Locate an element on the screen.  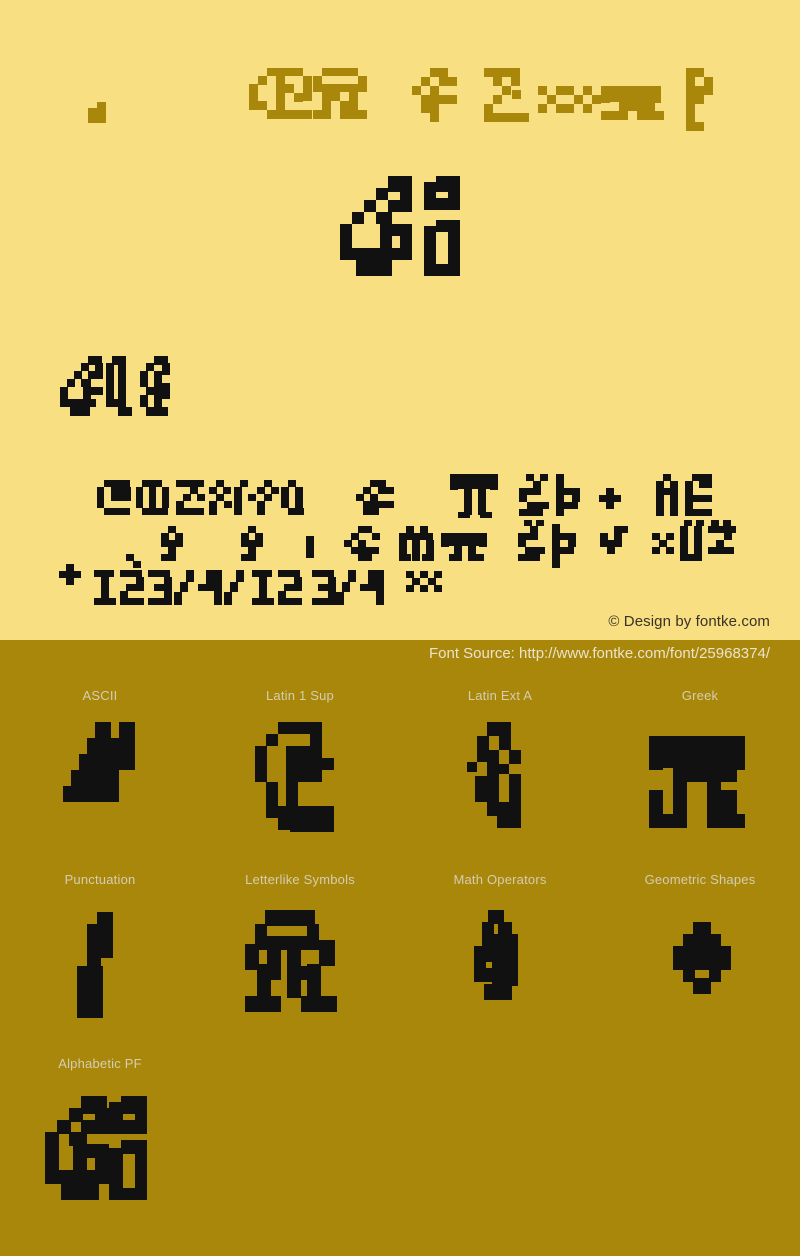
block-cell-punctuation: Punctuation is located at coordinates (100, 956).